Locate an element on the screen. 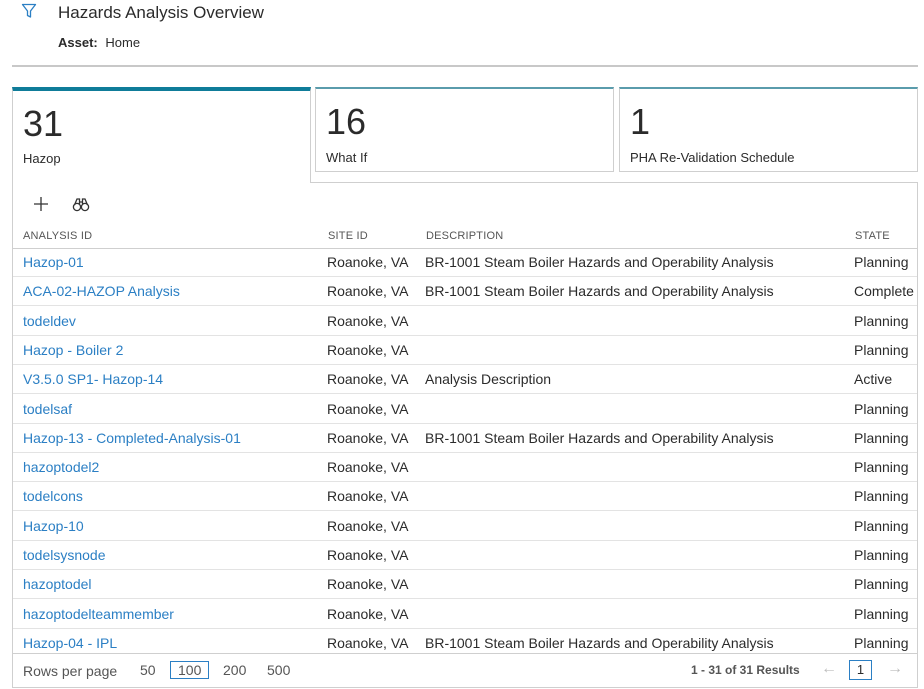 The height and width of the screenshot is (689, 924). table-row: hazoptodelteammember Roanoke, VA Planning is located at coordinates (465, 614).